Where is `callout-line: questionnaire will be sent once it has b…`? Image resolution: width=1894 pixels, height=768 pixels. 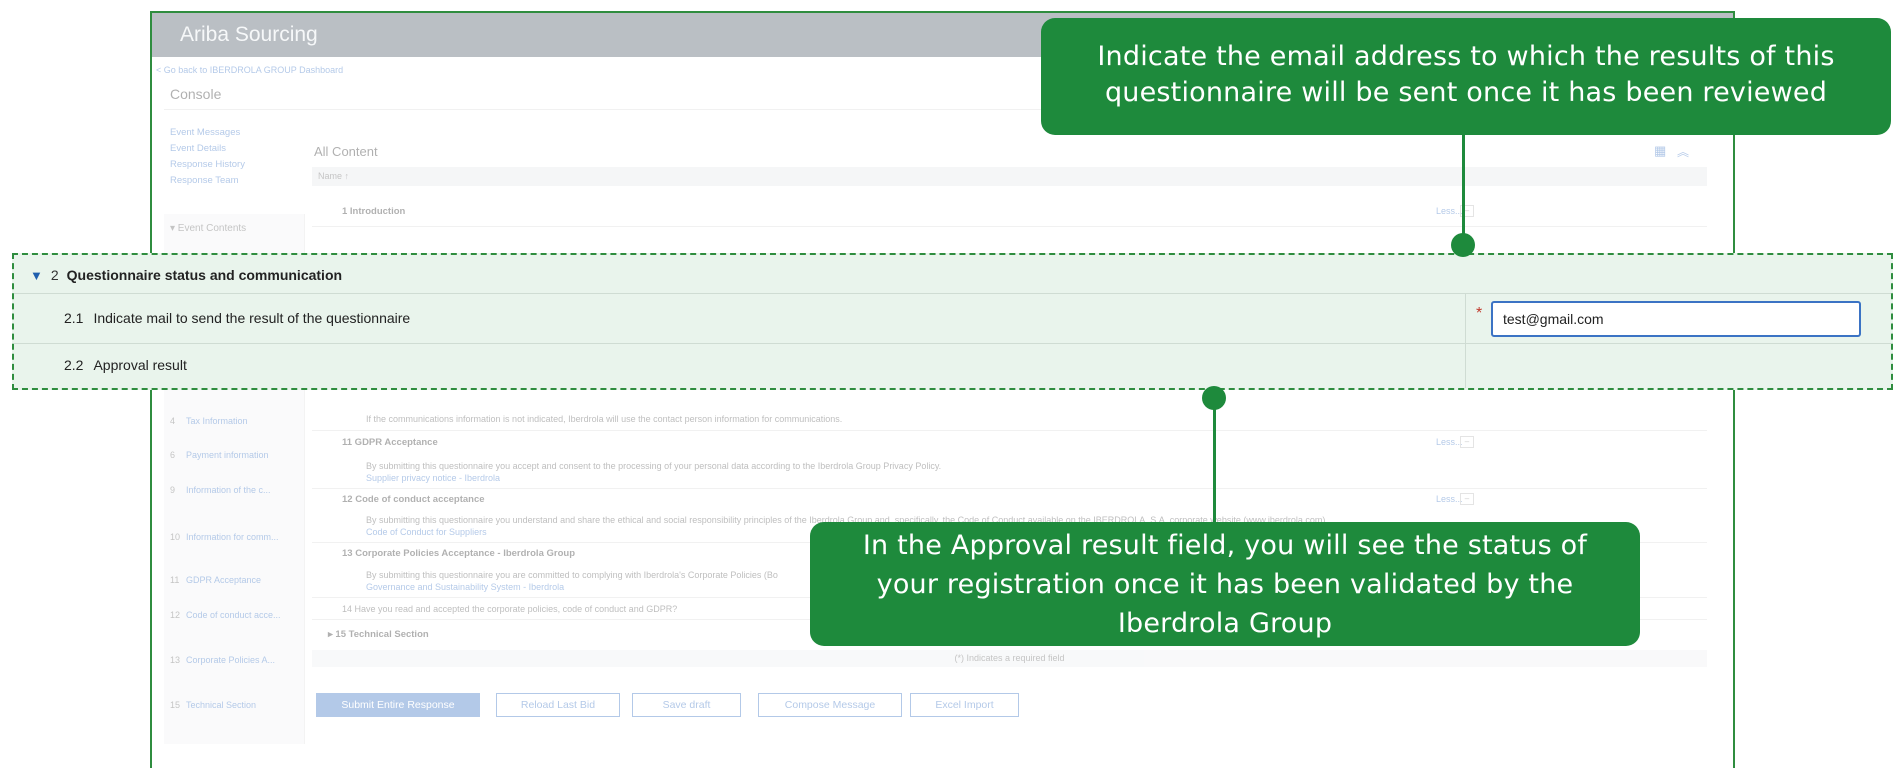
callout-line: questionnaire will be sent once it has b… is located at coordinates (1466, 92).